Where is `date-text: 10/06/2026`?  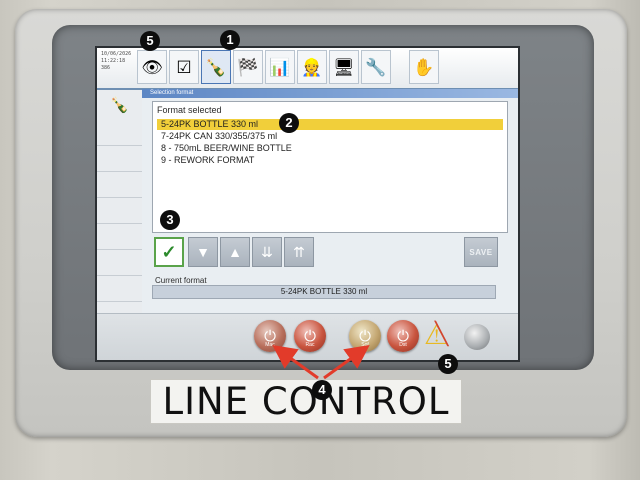
date-text: 10/06/2026 is located at coordinates (116, 54).